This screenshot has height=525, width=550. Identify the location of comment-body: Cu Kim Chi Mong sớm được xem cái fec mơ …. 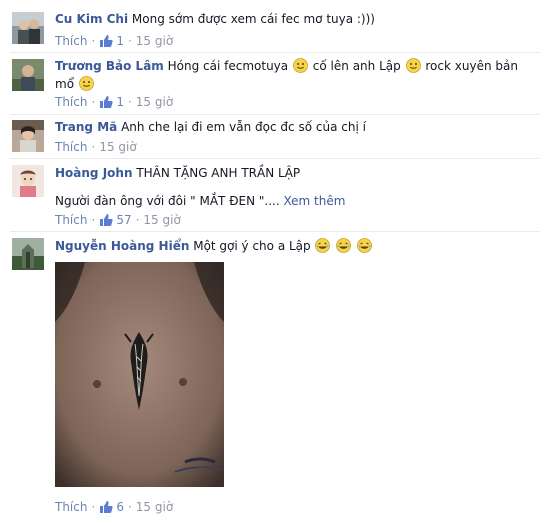
(298, 19).